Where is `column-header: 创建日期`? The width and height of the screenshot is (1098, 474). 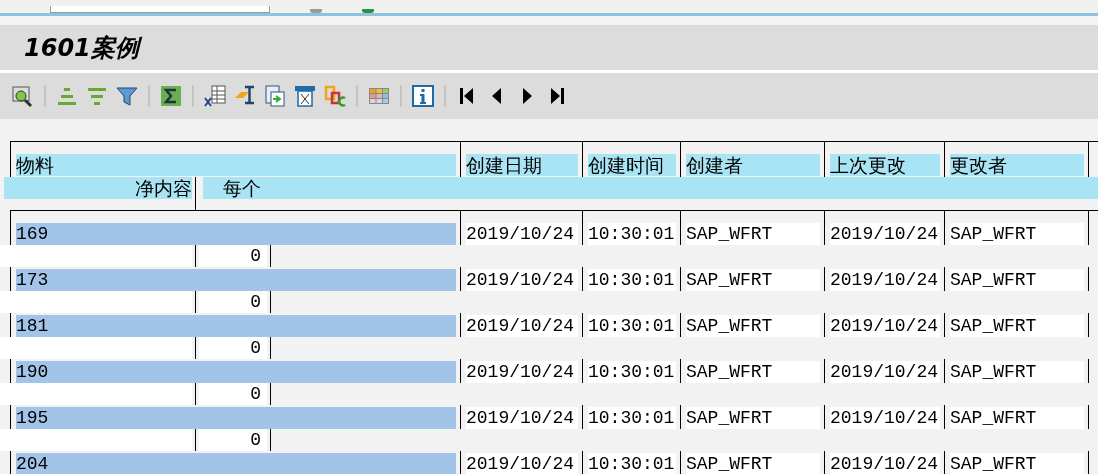 column-header: 创建日期 is located at coordinates (522, 165).